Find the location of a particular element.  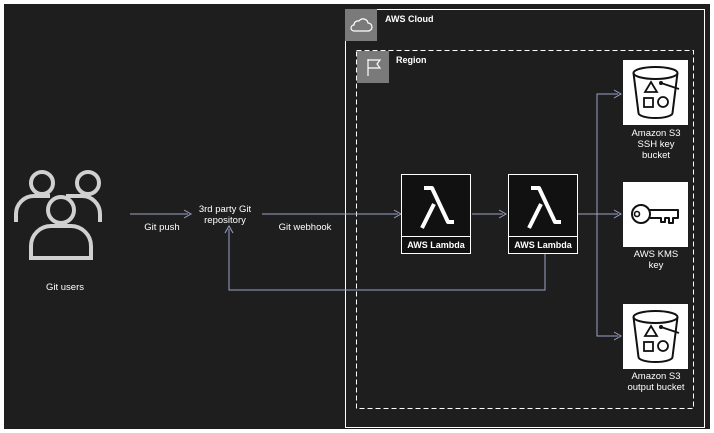

git-repository-node: 3rd party Git repository is located at coordinates (225, 215).